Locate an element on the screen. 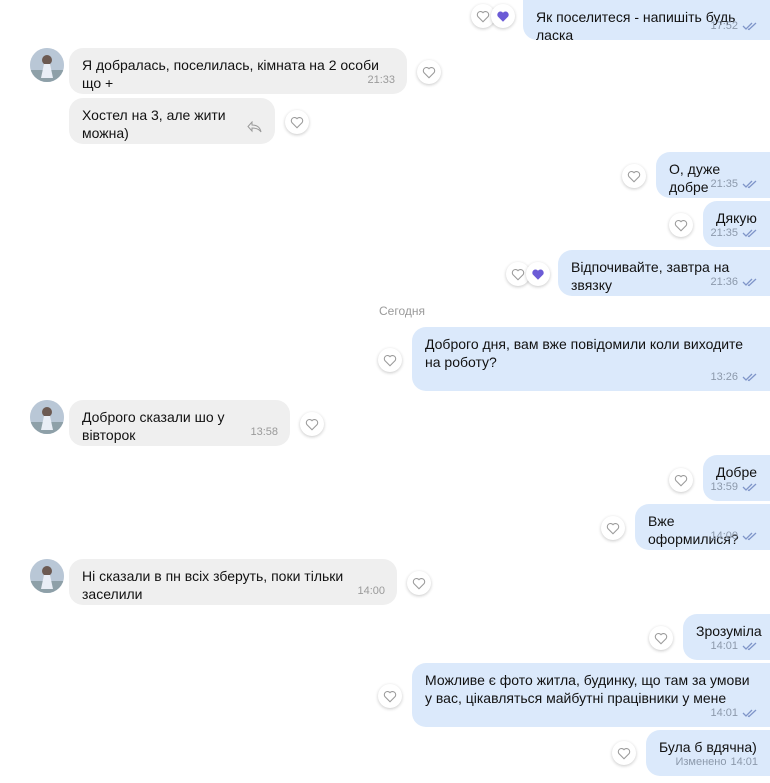  reply-arrow-icon is located at coordinates (255, 129).